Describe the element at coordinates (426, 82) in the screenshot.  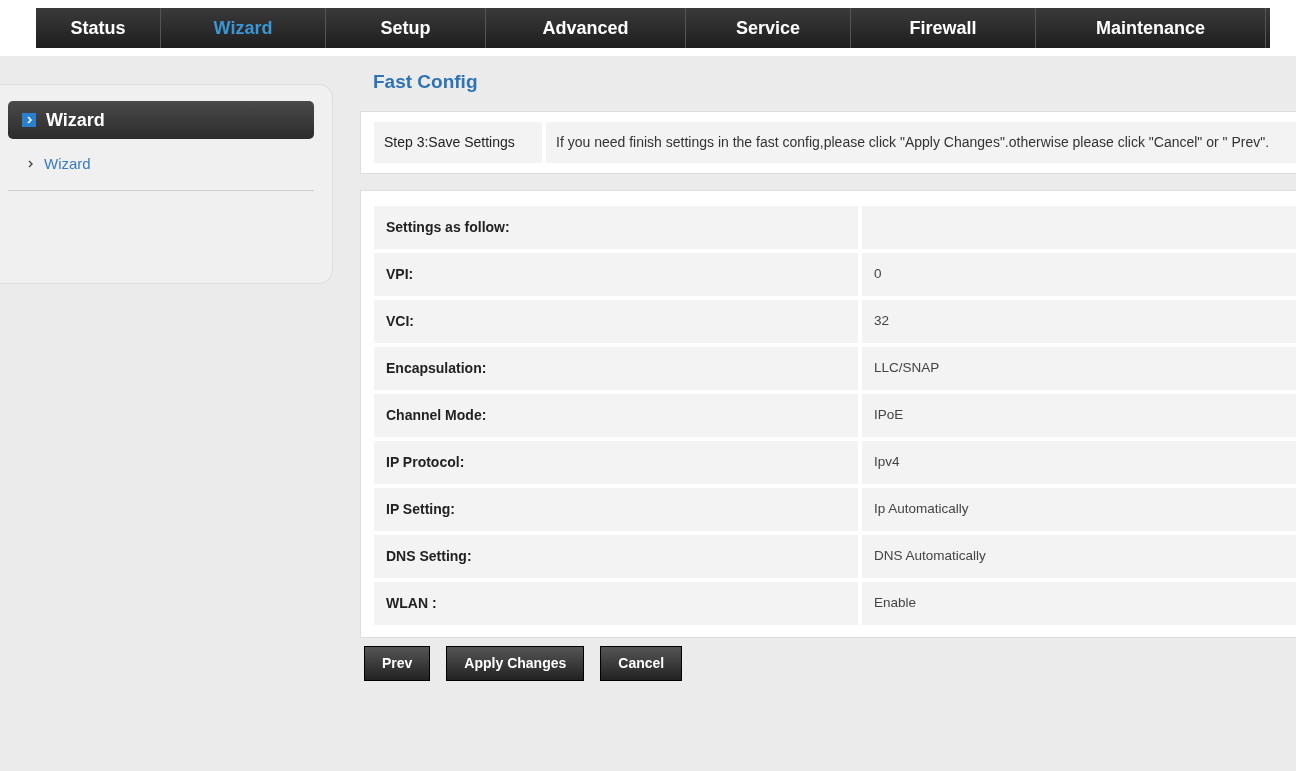
I see `page-title: Fast Config` at that location.